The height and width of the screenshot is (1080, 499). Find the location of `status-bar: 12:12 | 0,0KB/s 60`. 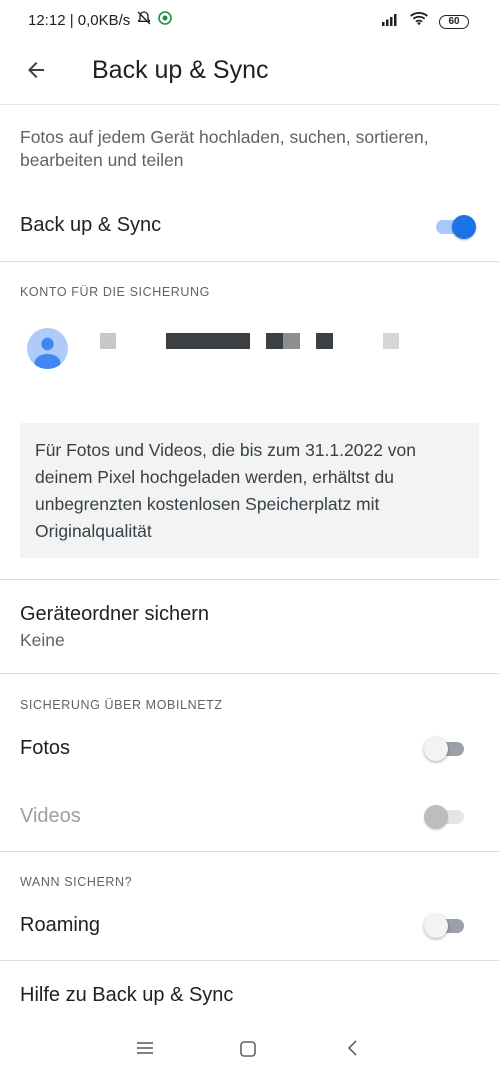

status-bar: 12:12 | 0,0KB/s 60 is located at coordinates (249, 20).